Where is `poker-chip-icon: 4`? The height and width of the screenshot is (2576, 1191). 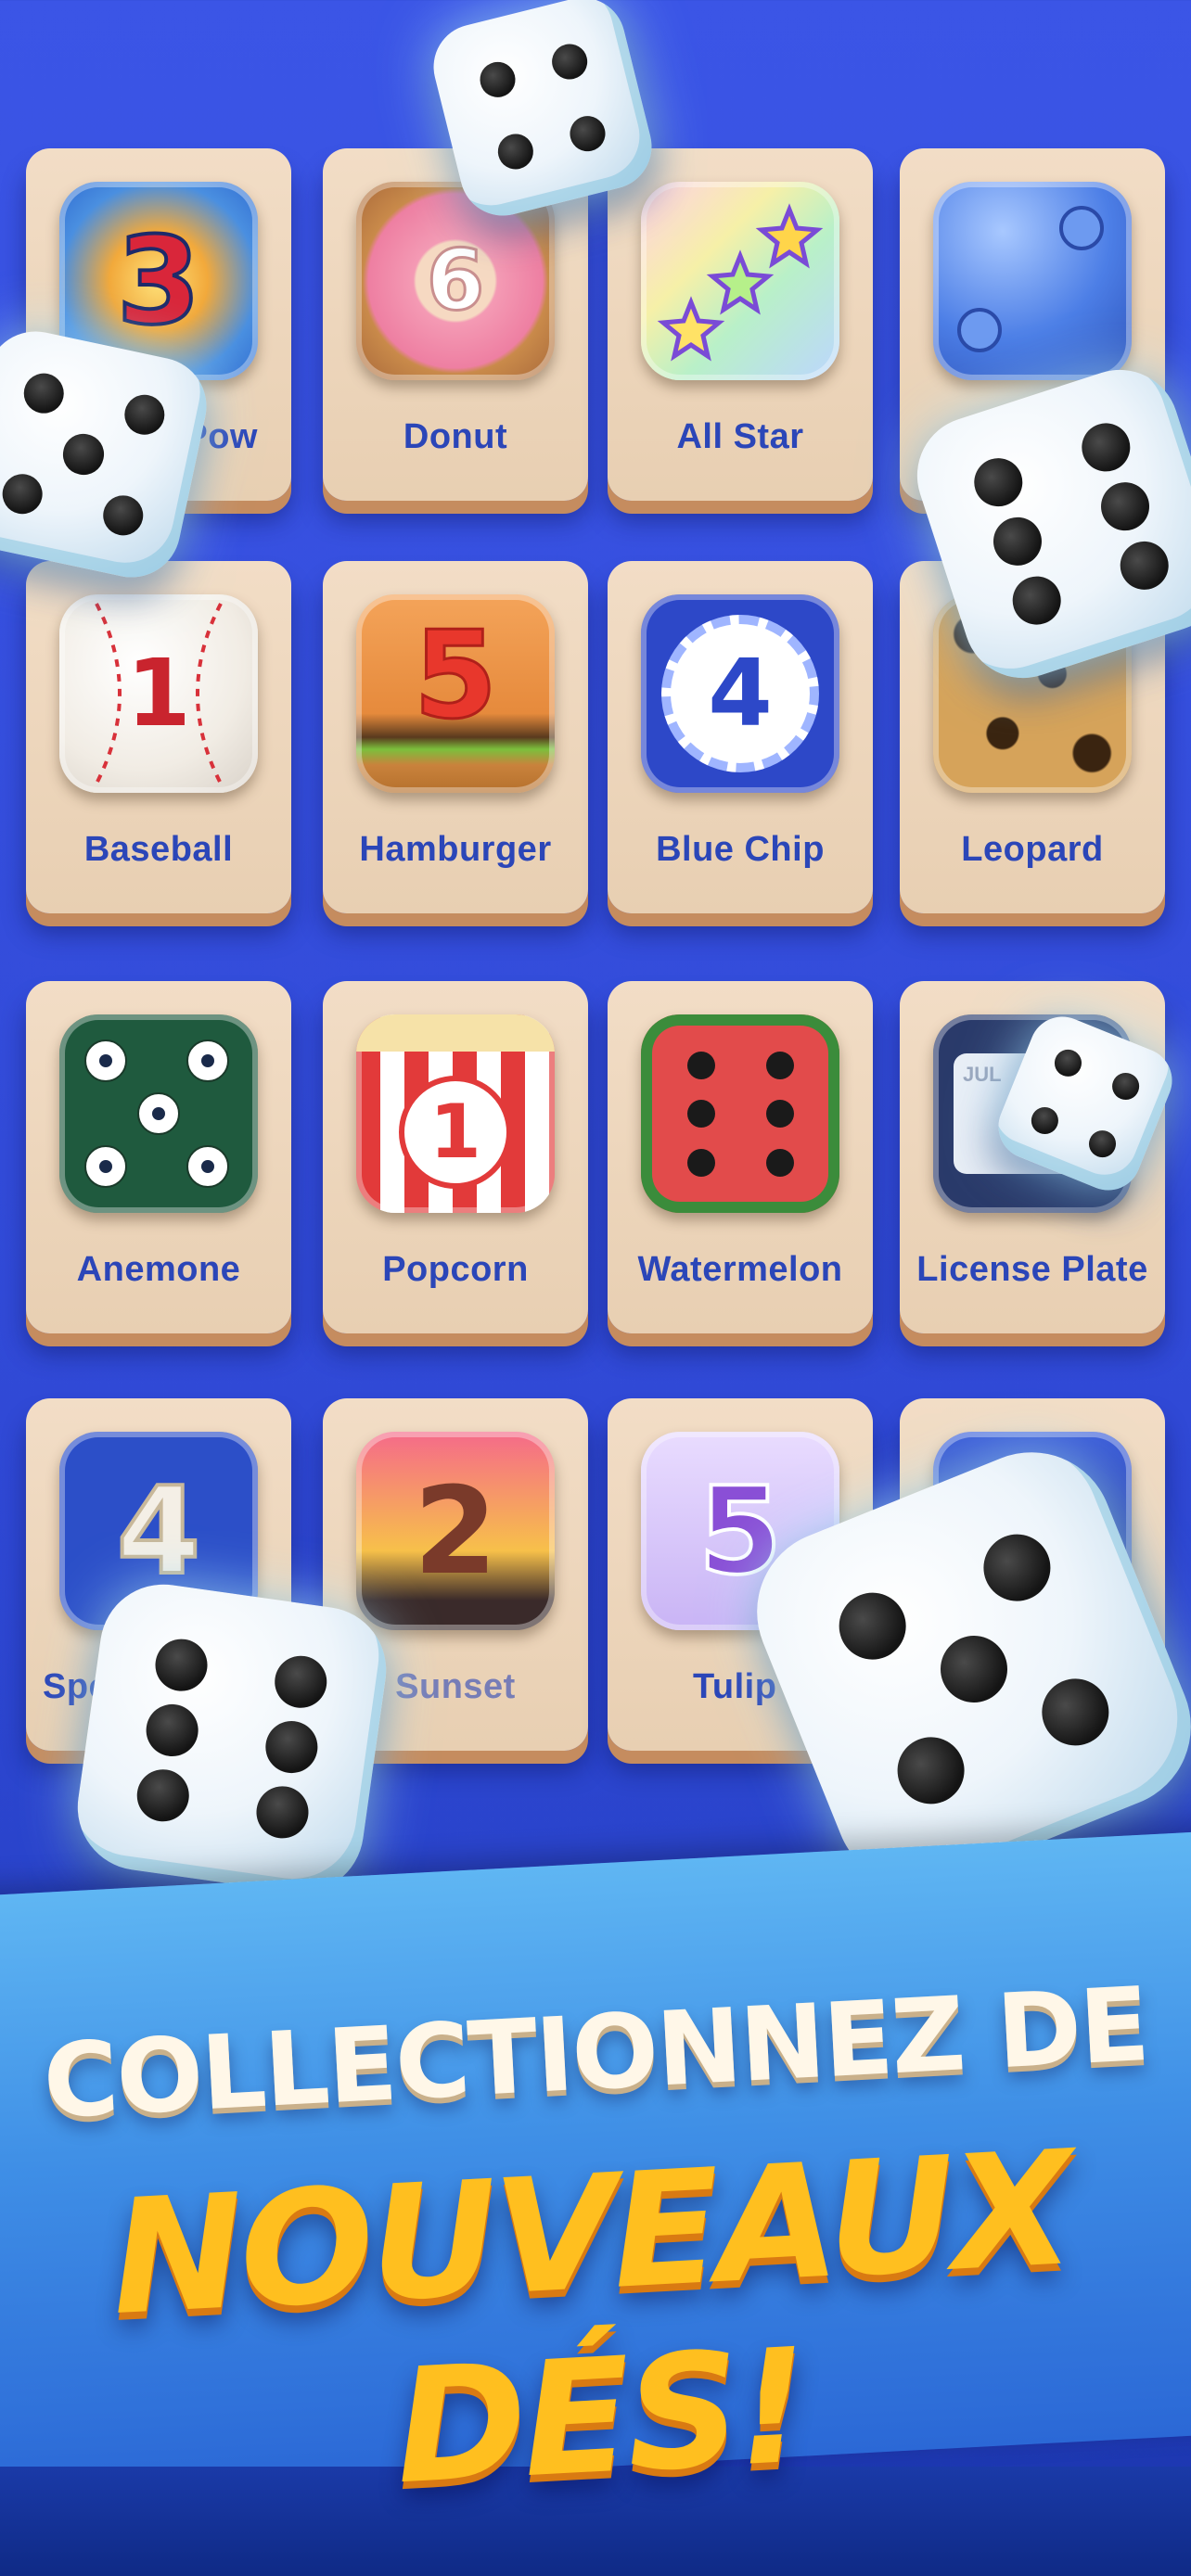 poker-chip-icon: 4 is located at coordinates (740, 693).